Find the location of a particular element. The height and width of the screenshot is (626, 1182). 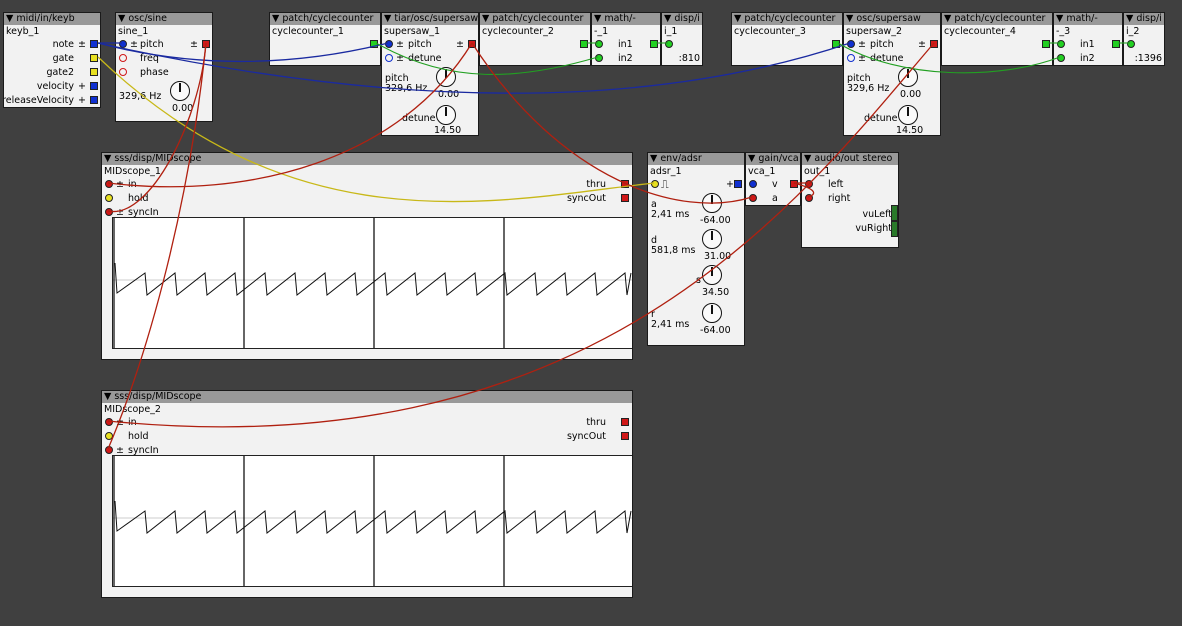

outlet-velocity is located at coordinates (94, 86).